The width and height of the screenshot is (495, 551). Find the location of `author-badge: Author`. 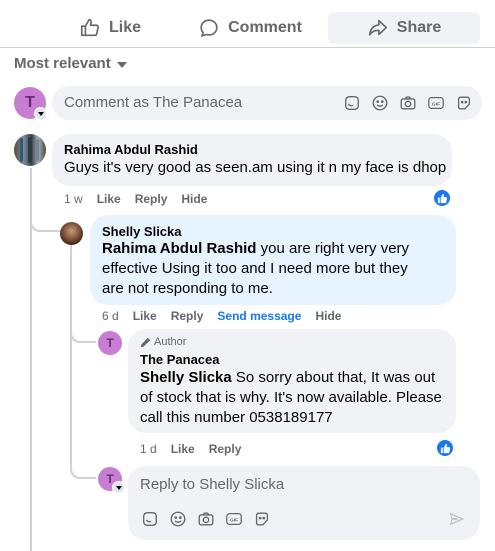

author-badge: Author is located at coordinates (163, 342).